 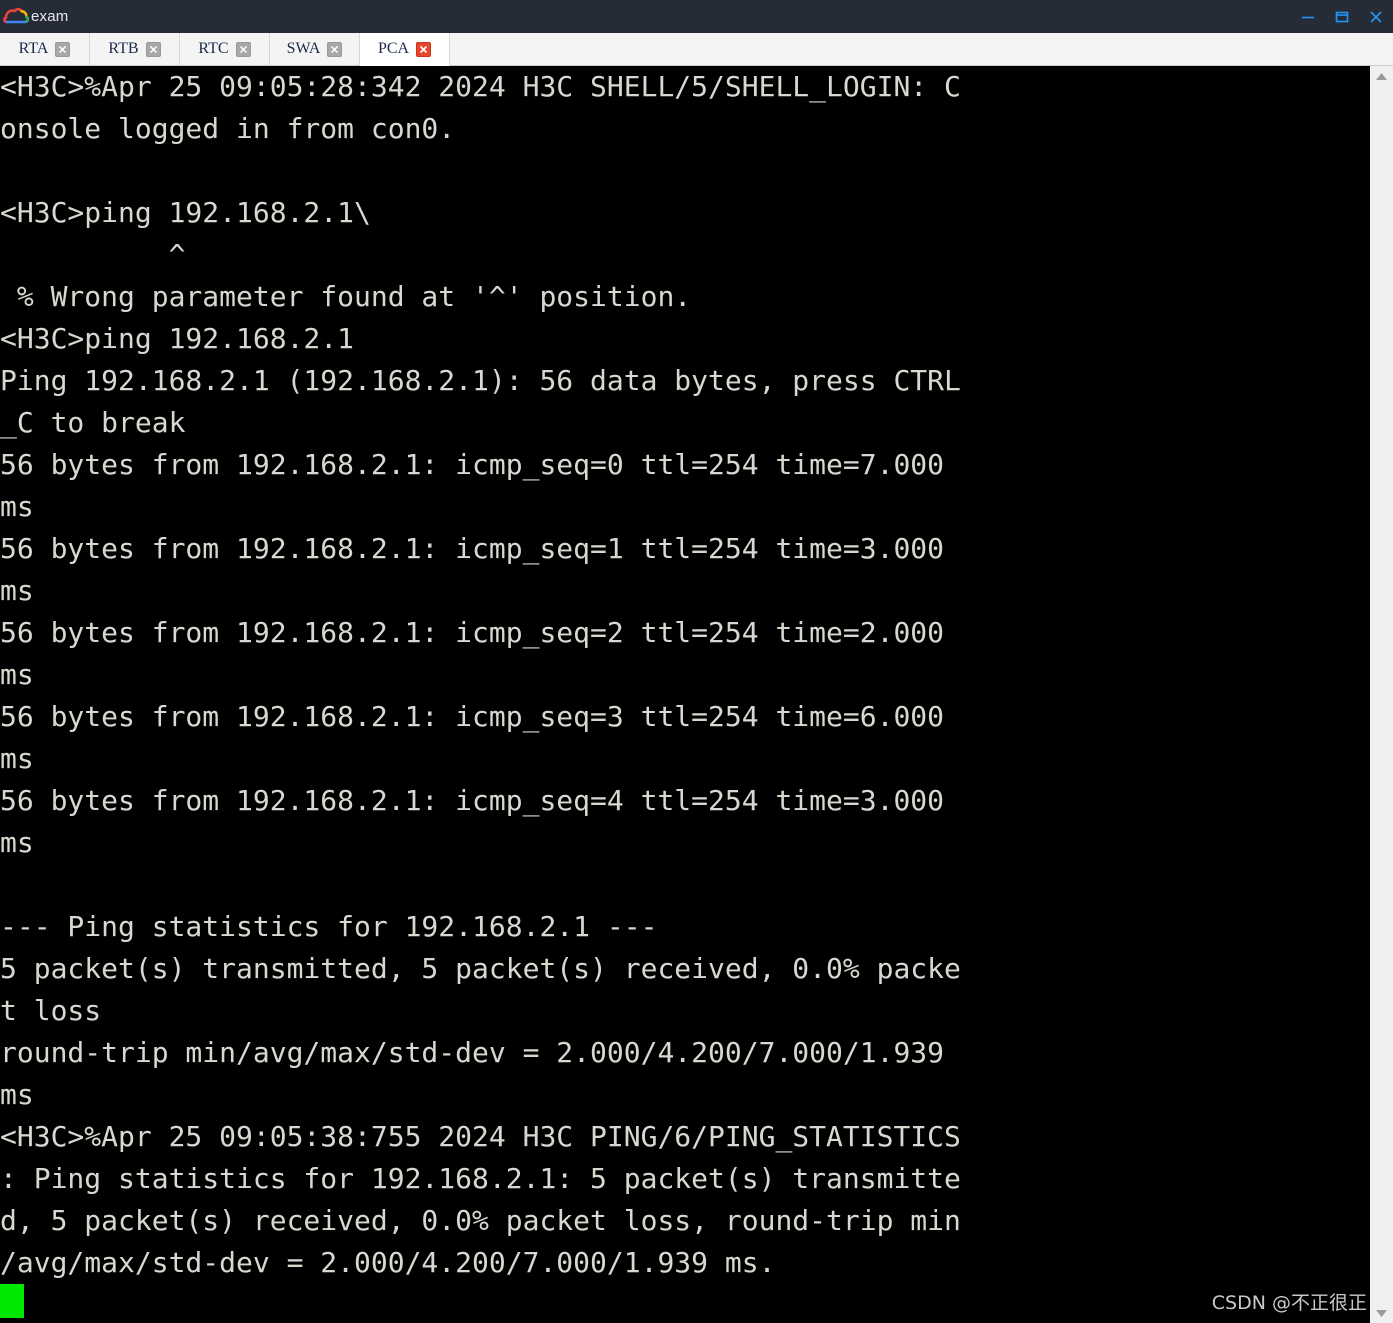 I want to click on vertical-scrollbar, so click(x=1381, y=694).